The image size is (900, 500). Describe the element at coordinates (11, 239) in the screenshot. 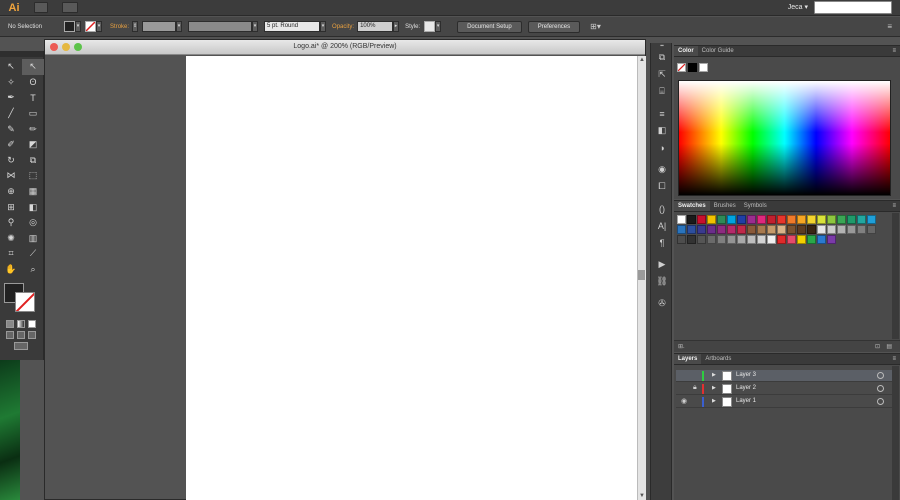

I see `symbol-sprayer-tool-icon: ✺` at that location.